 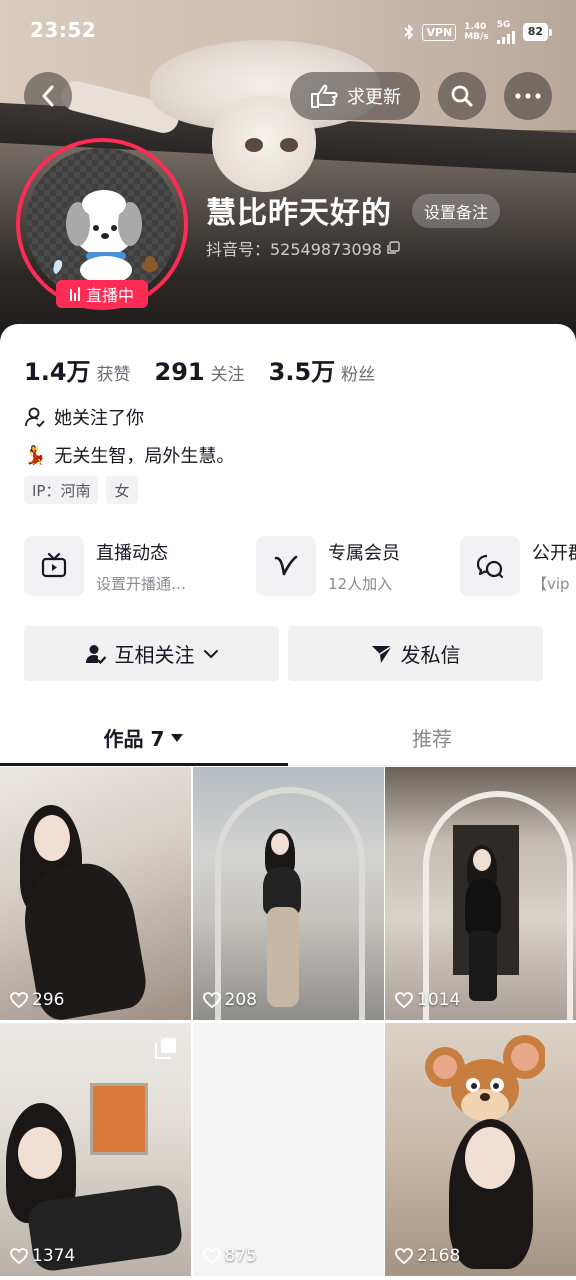 What do you see at coordinates (409, 32) in the screenshot?
I see `bluetooth-icon` at bounding box center [409, 32].